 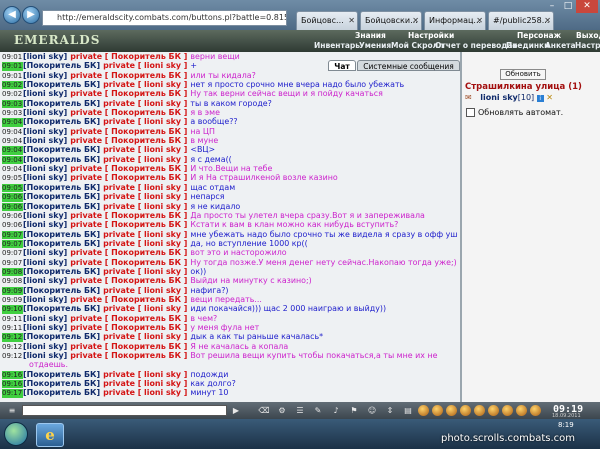 What do you see at coordinates (337, 45) in the screenshot?
I see `menu-inventory: Инвентарь` at bounding box center [337, 45].